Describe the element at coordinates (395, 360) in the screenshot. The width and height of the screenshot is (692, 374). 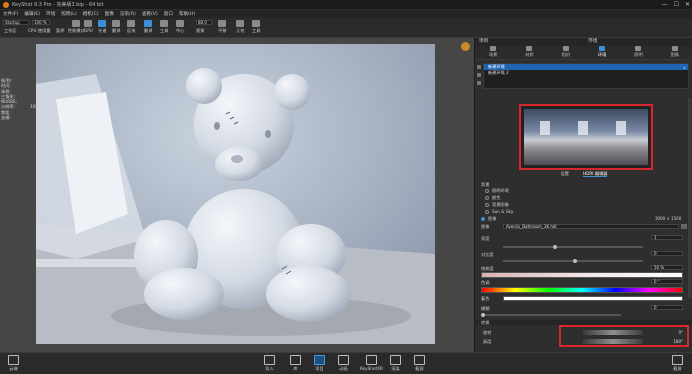
I see `render-icon` at that location.